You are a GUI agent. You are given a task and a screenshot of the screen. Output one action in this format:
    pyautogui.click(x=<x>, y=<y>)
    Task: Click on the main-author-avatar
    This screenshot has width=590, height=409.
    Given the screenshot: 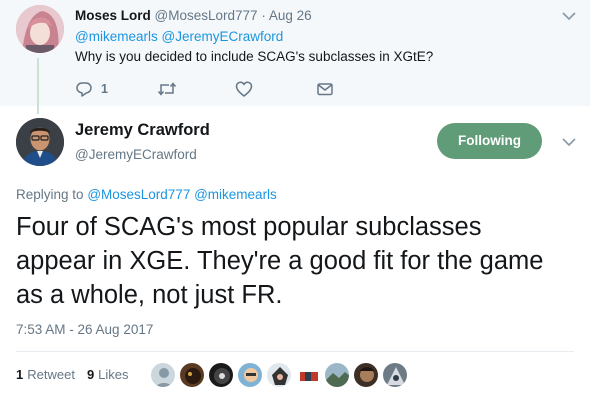 What is the action you would take?
    pyautogui.click(x=40, y=142)
    